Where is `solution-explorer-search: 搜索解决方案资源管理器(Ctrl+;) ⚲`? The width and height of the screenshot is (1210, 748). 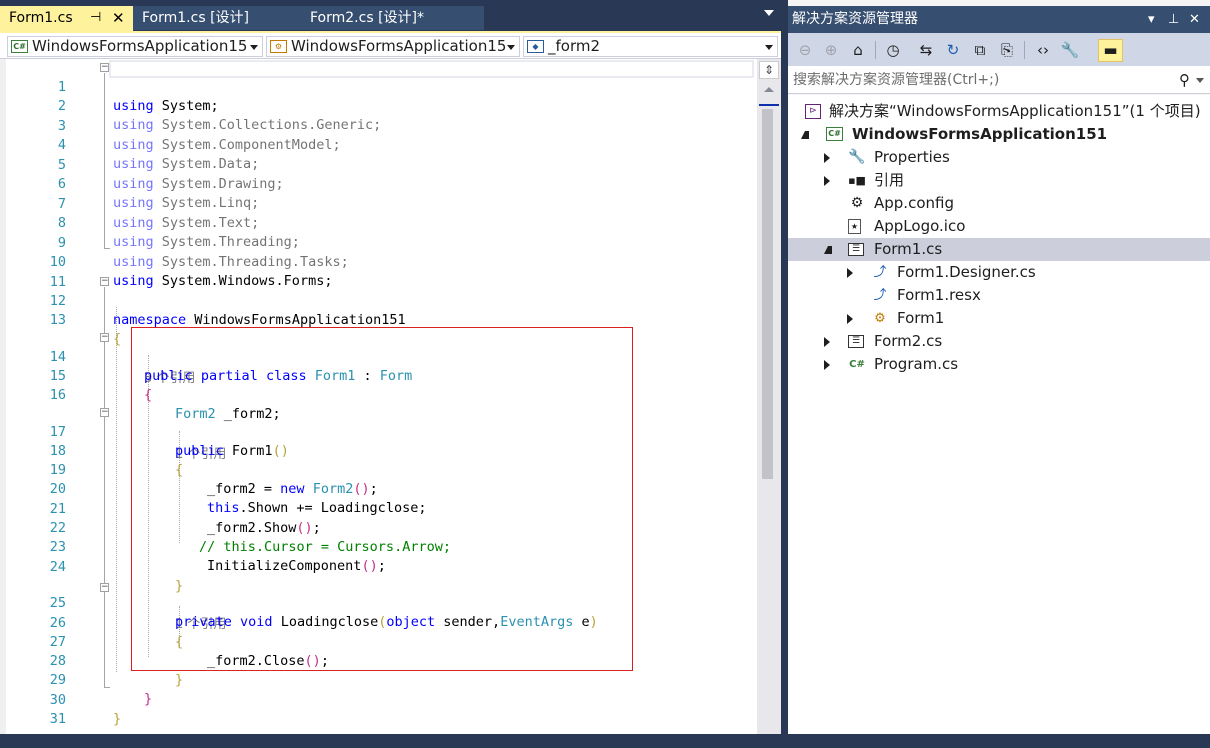
solution-explorer-search: 搜索解决方案资源管理器(Ctrl+;) ⚲ is located at coordinates (999, 80).